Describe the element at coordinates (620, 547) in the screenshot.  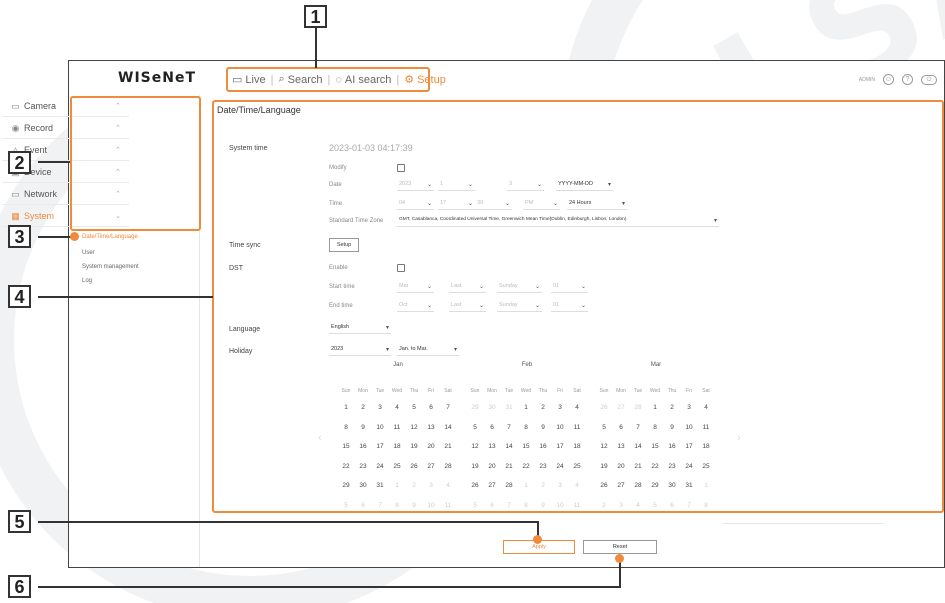
I see `reset-button: Reset` at that location.